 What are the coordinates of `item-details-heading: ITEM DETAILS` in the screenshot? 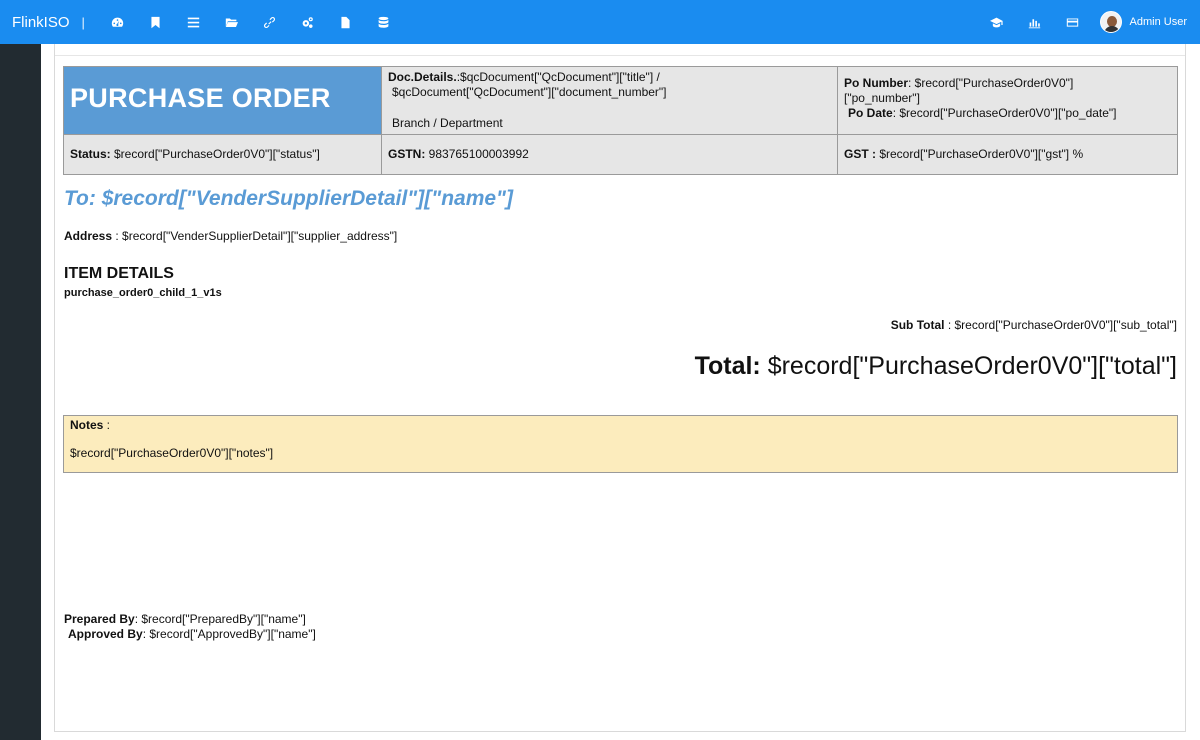 It's located at (119, 273).